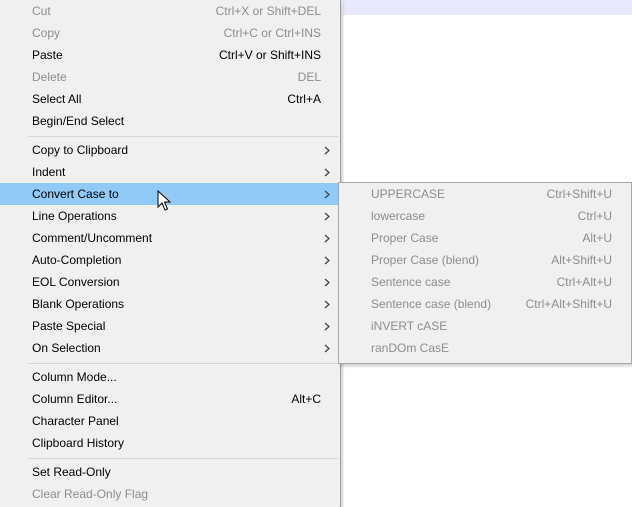 This screenshot has width=632, height=507. Describe the element at coordinates (485, 238) in the screenshot. I see `submenu-item-proper-case: Proper Case Alt+U` at that location.